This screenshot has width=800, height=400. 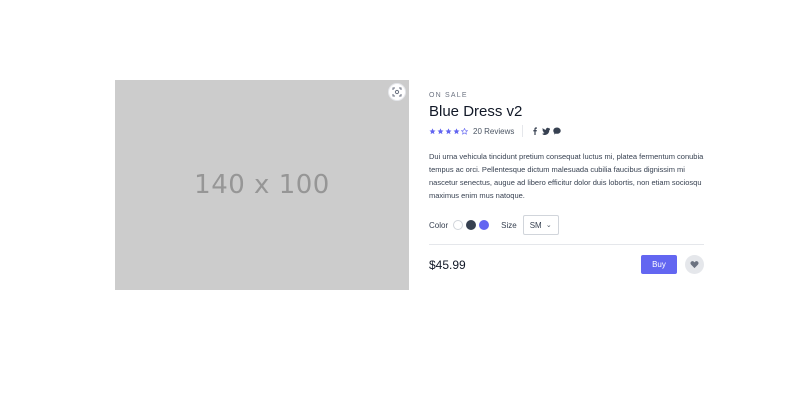 I want to click on reviews-count: 20 Reviews, so click(x=493, y=131).